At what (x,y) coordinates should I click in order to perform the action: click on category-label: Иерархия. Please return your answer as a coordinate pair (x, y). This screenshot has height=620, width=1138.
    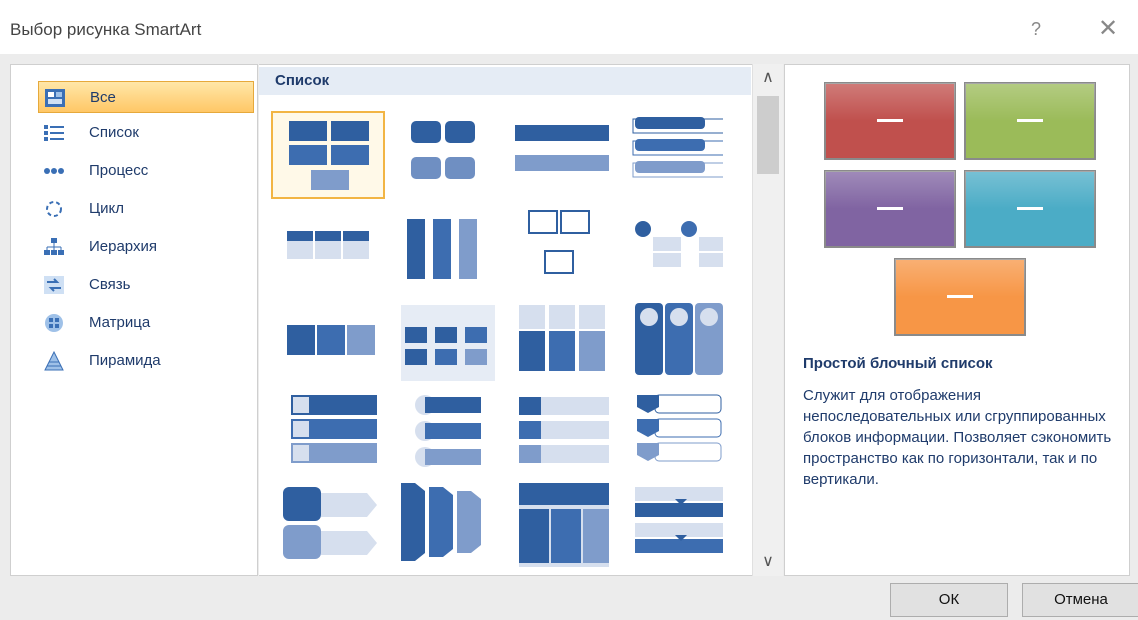
    Looking at the image, I should click on (123, 246).